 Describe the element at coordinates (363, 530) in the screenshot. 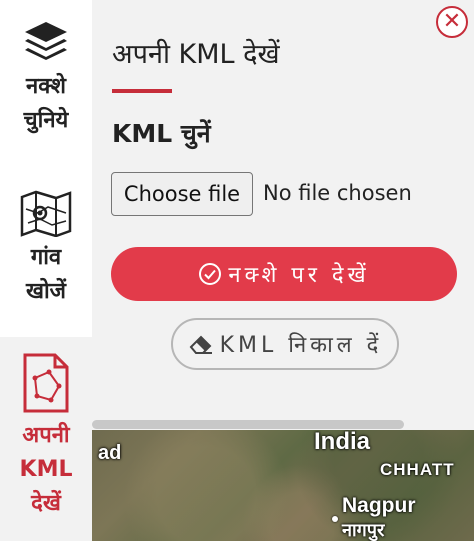

I see `map-label-nagpur-hindi: नागपुर` at that location.